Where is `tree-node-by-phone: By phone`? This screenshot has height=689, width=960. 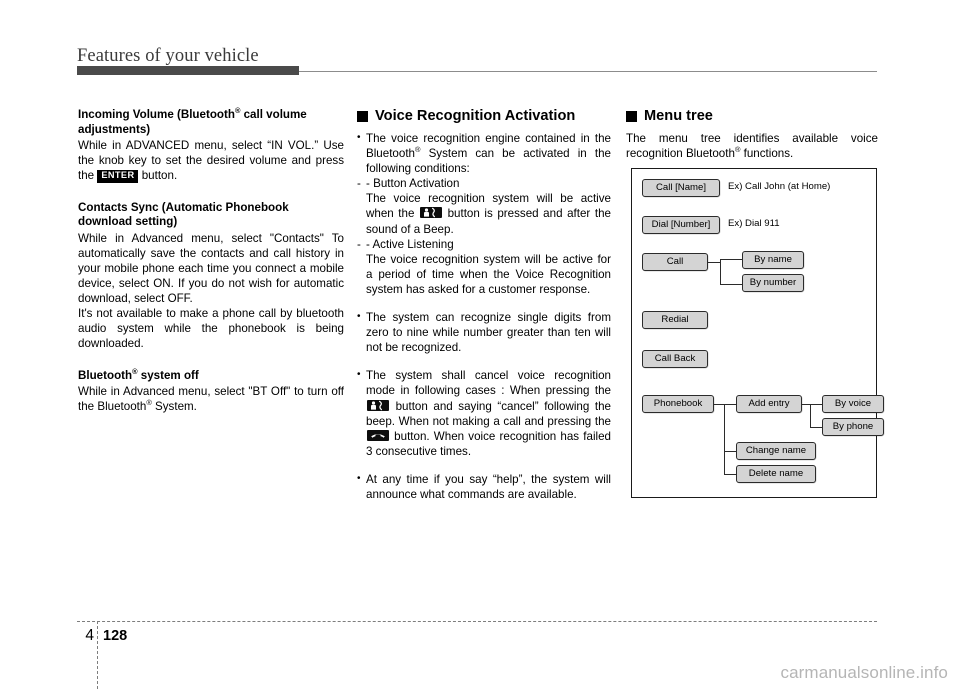 tree-node-by-phone: By phone is located at coordinates (853, 427).